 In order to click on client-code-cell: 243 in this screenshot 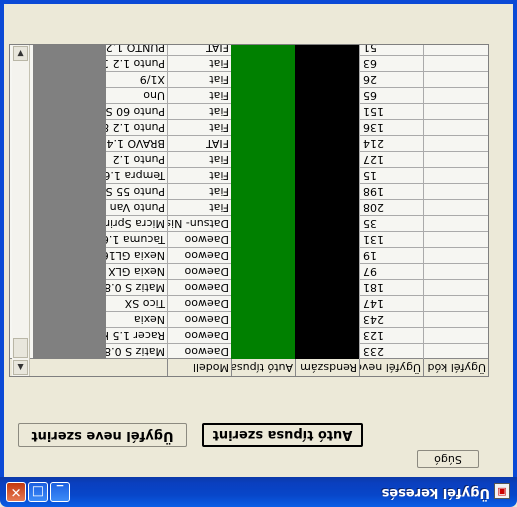, I will do `click(391, 319)`.